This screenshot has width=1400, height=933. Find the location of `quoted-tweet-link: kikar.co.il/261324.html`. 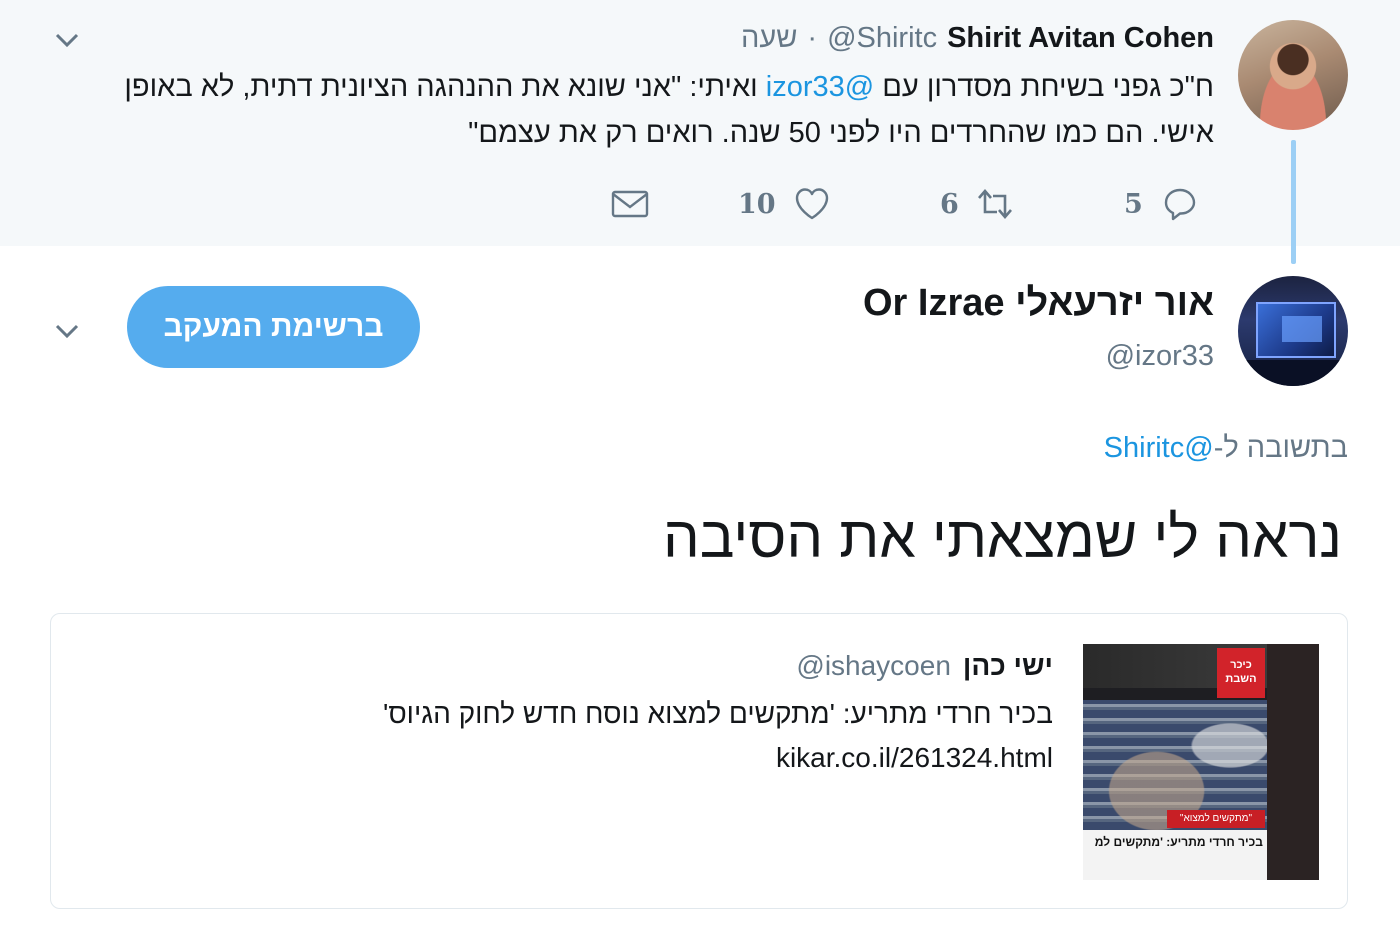

quoted-tweet-link: kikar.co.il/261324.html is located at coordinates (914, 758).